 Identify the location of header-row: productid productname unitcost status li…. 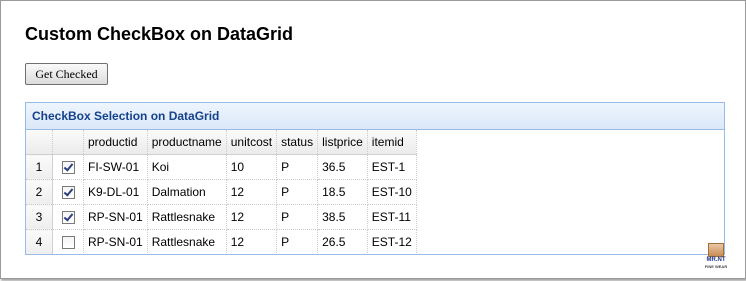
(221, 142).